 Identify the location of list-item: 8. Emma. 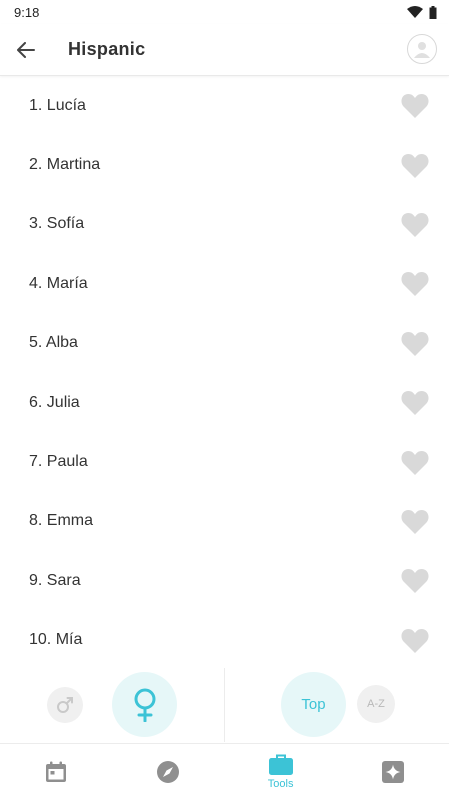
(224, 521).